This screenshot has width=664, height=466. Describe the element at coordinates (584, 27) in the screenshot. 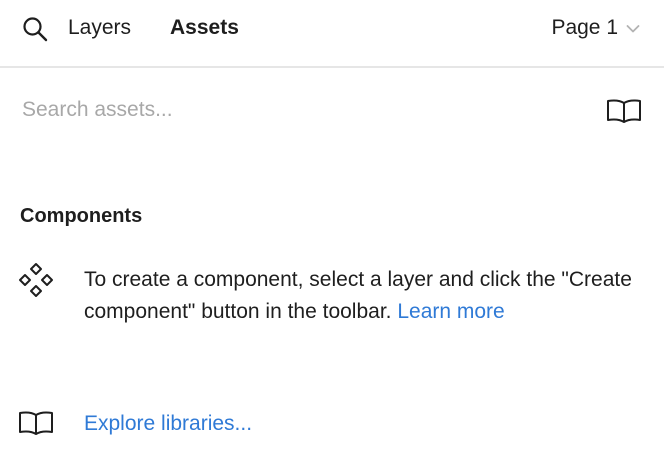

I see `page-selector-label: Page 1` at that location.